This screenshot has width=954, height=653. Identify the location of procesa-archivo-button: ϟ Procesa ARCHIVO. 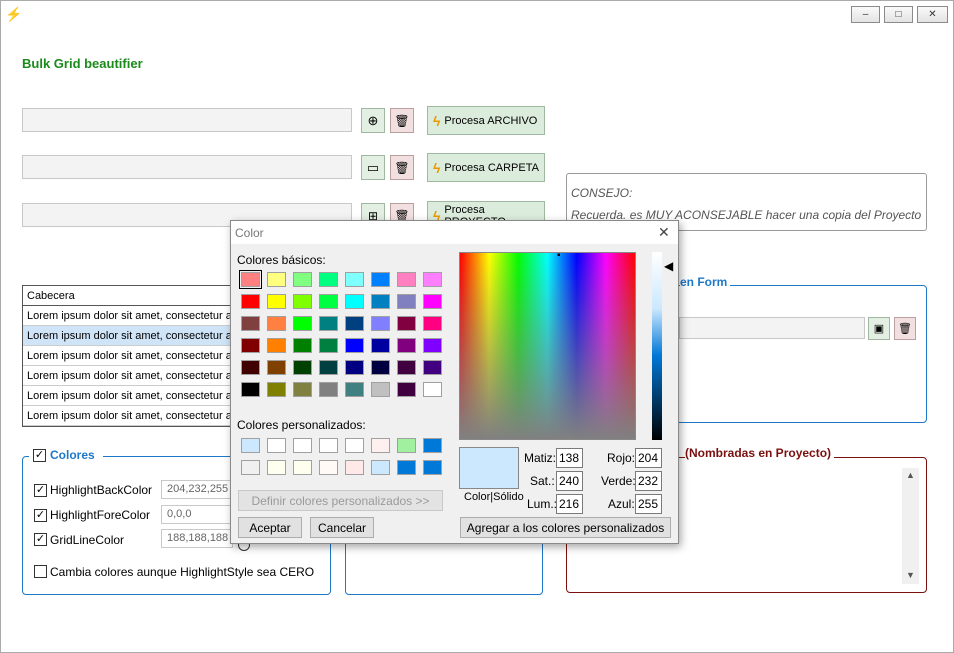
(486, 120).